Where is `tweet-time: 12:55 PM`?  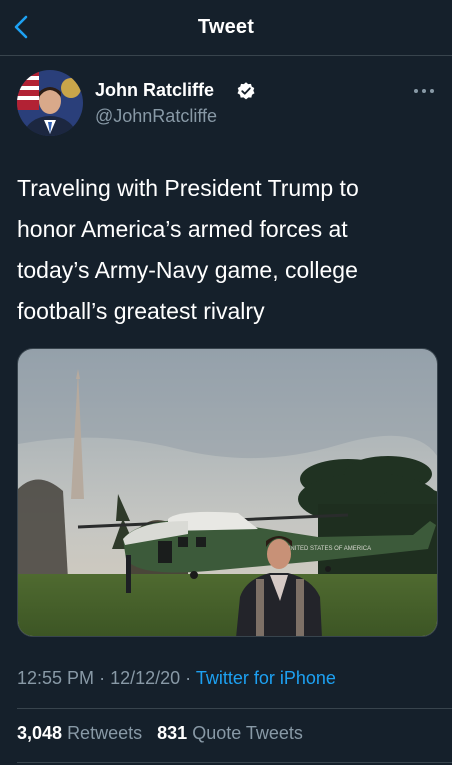 tweet-time: 12:55 PM is located at coordinates (56, 678).